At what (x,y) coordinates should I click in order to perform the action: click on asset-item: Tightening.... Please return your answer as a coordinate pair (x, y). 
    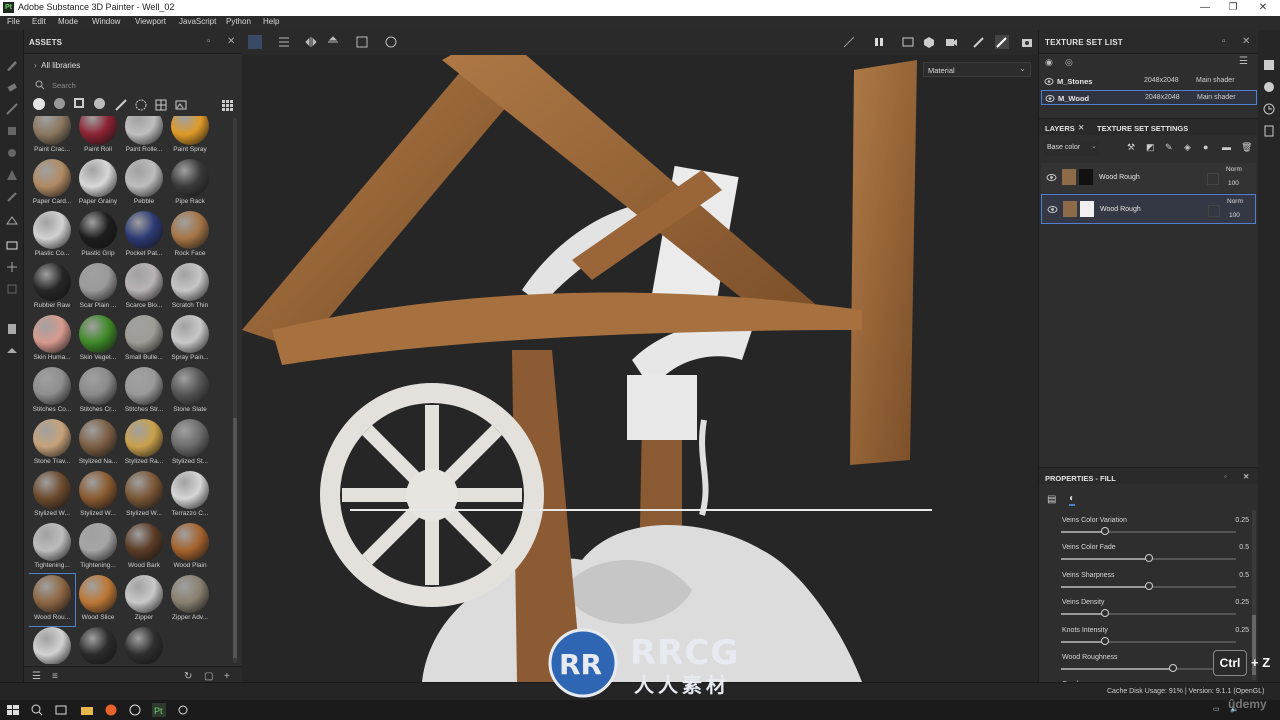
    Looking at the image, I should click on (52, 548).